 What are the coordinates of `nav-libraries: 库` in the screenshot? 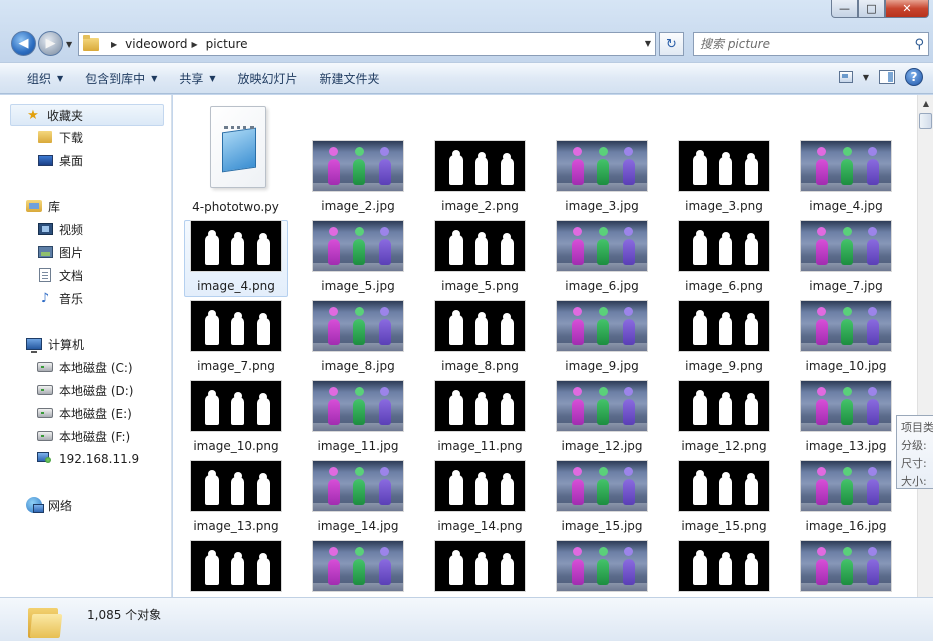 It's located at (43, 206).